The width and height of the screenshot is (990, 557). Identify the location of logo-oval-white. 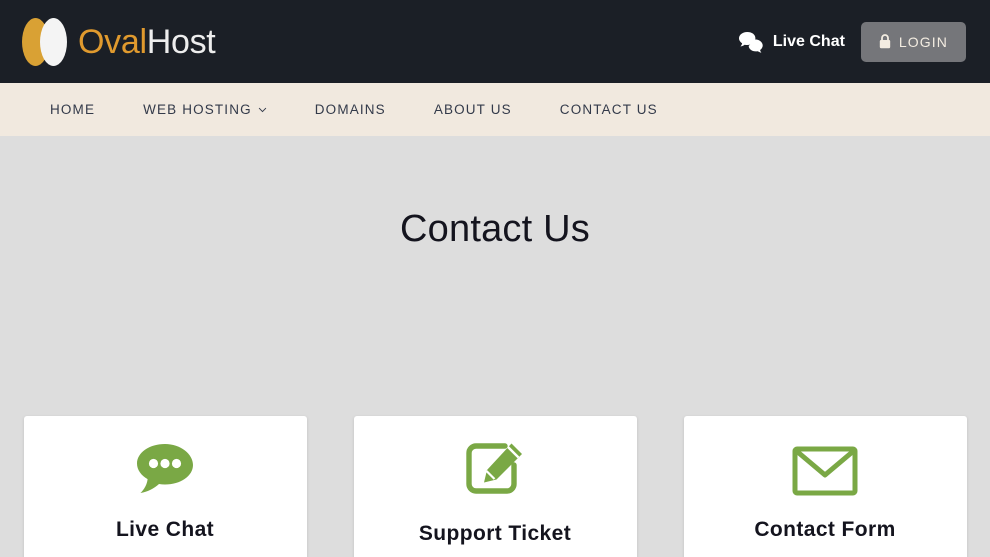
(53, 41).